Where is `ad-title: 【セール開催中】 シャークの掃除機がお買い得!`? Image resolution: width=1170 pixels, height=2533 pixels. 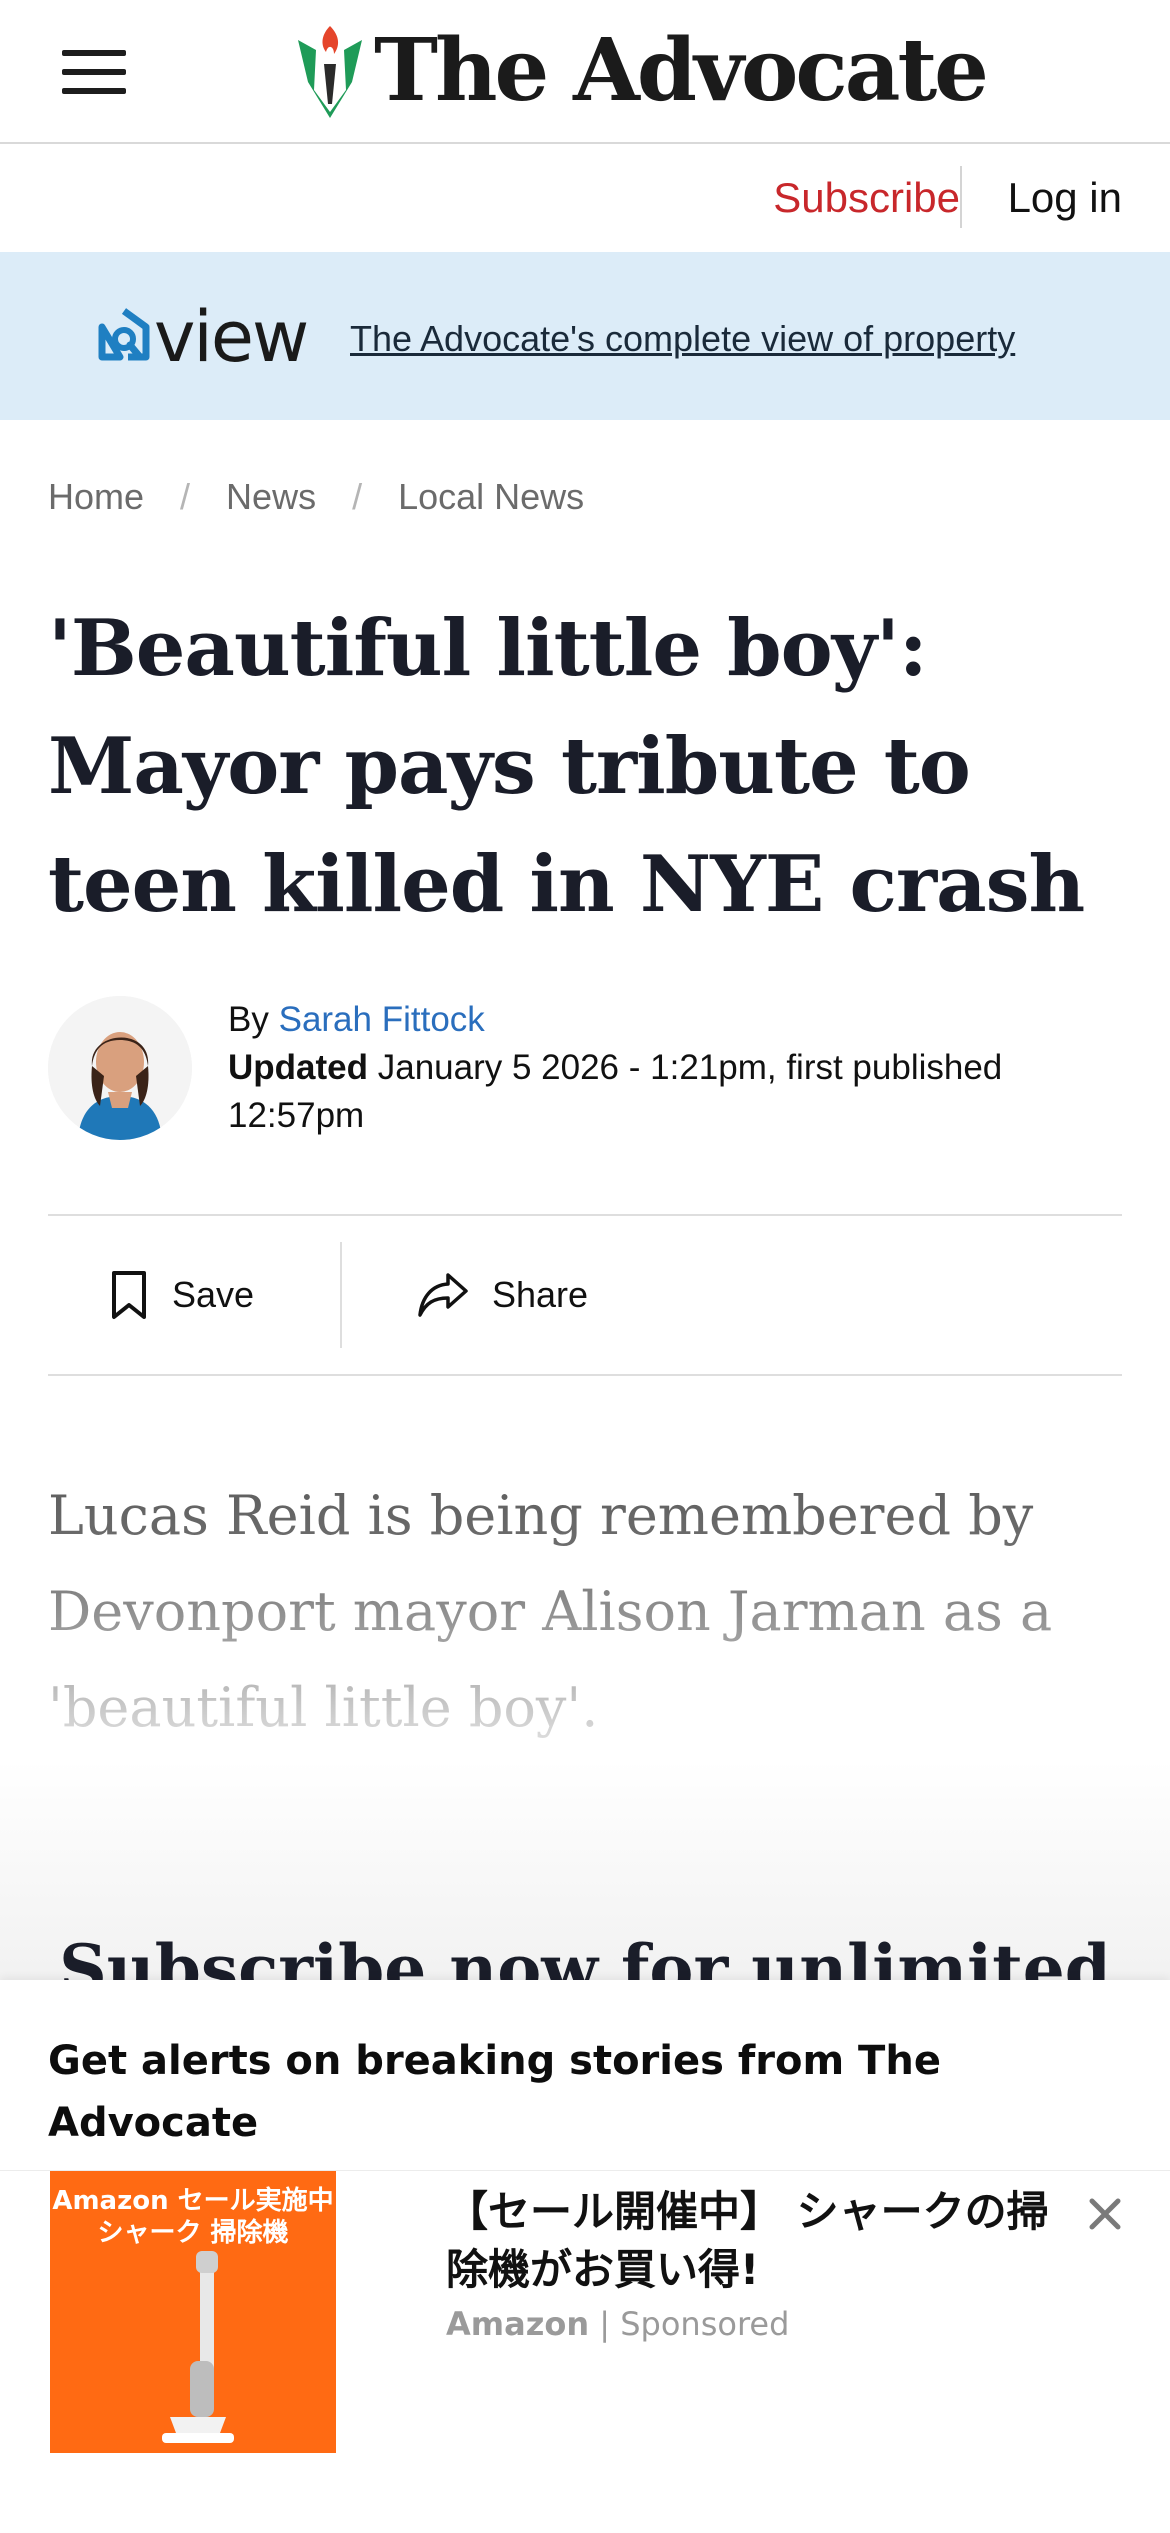 ad-title: 【セール開催中】 シャークの掃除機がお買い得! is located at coordinates (756, 2241).